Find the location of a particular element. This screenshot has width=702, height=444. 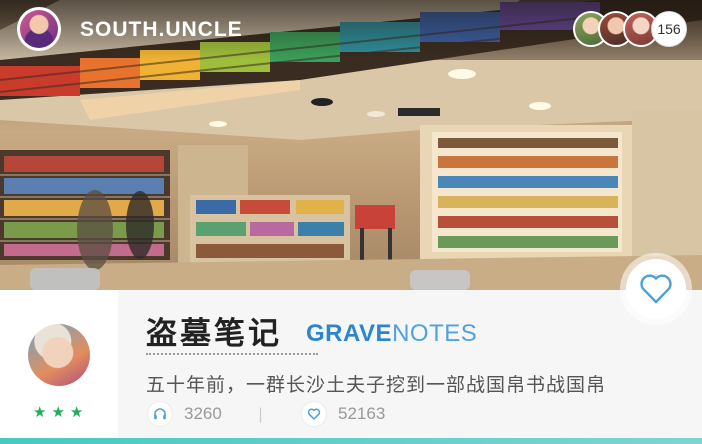

title-underline is located at coordinates (232, 354).